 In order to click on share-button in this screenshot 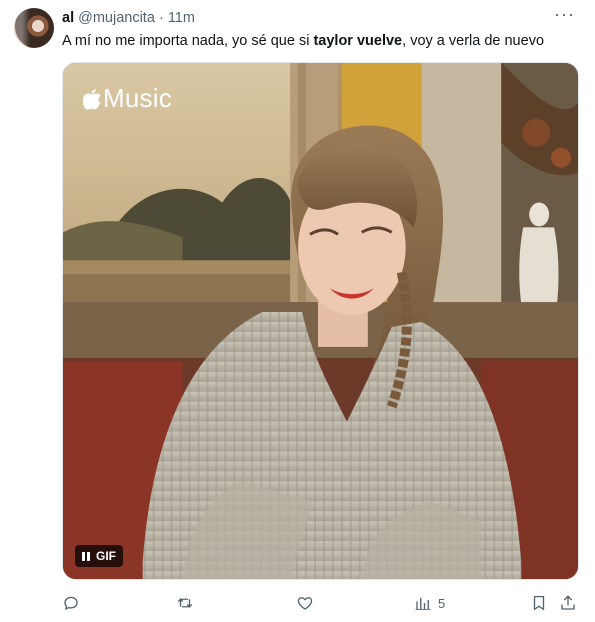, I will do `click(568, 603)`.